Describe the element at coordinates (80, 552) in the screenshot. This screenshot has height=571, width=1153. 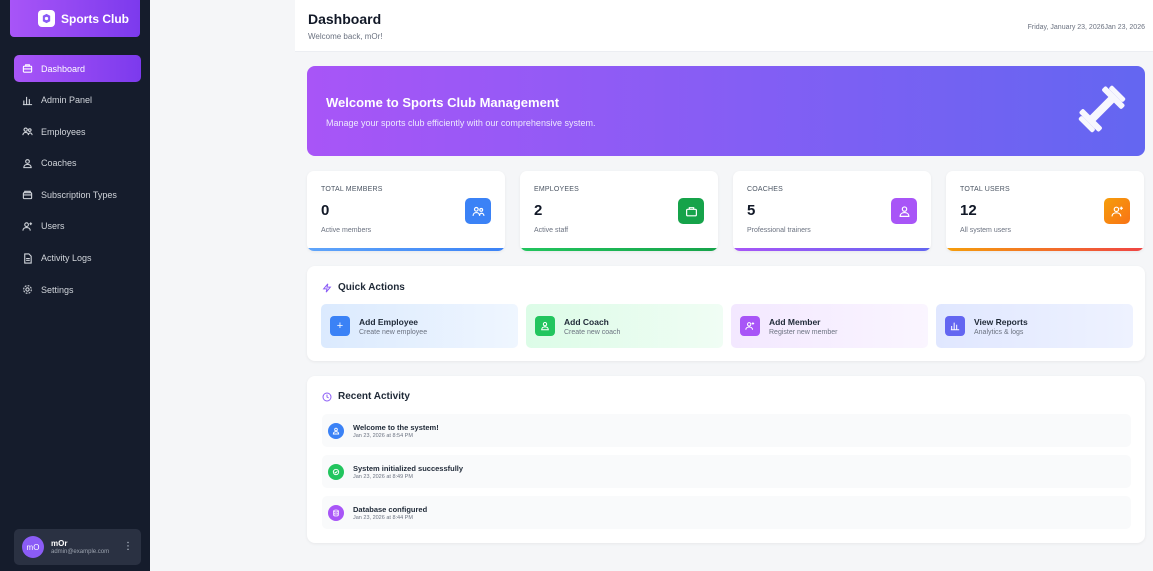
I see `user-email: admin@example.com` at that location.